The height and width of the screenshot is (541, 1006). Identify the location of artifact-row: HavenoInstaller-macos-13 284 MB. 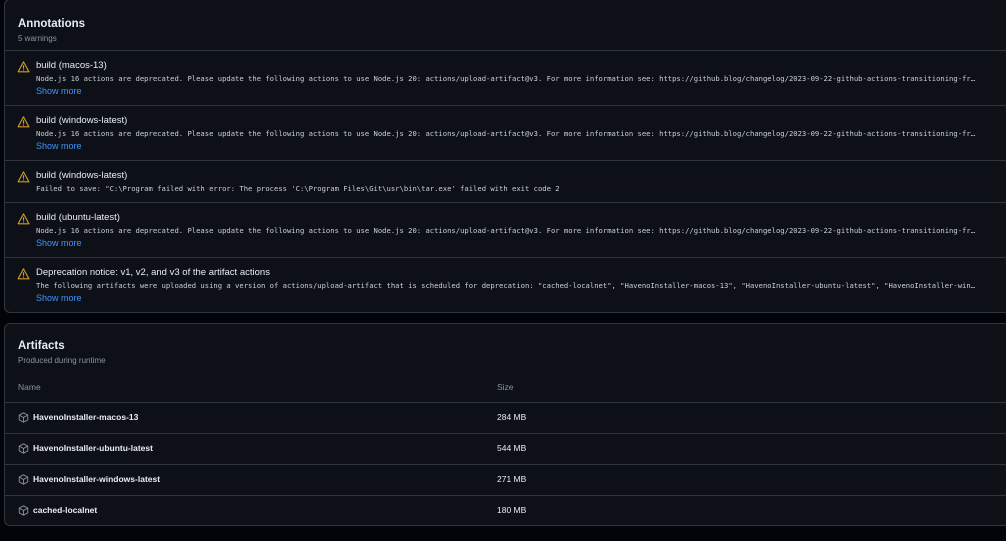
(505, 418).